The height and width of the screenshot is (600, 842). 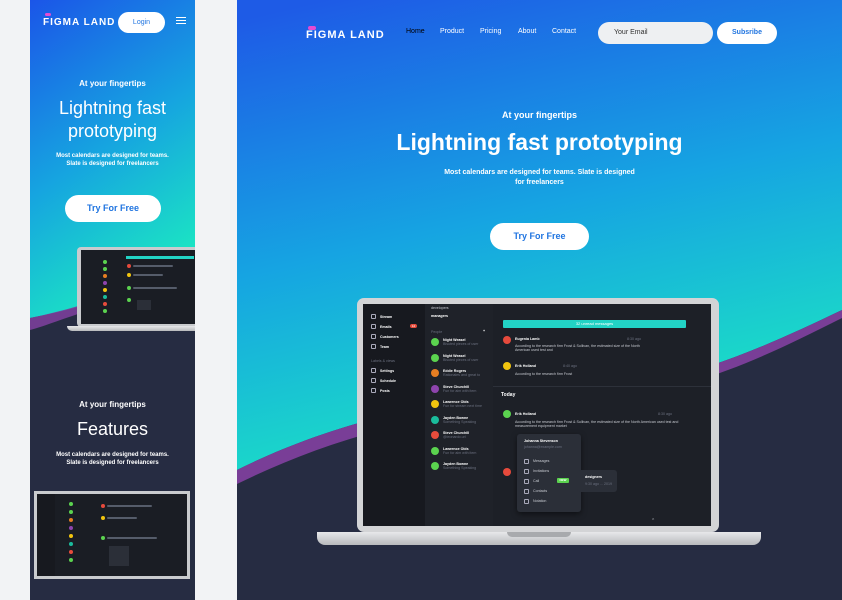 I want to click on nav-home: Home, so click(x=415, y=31).